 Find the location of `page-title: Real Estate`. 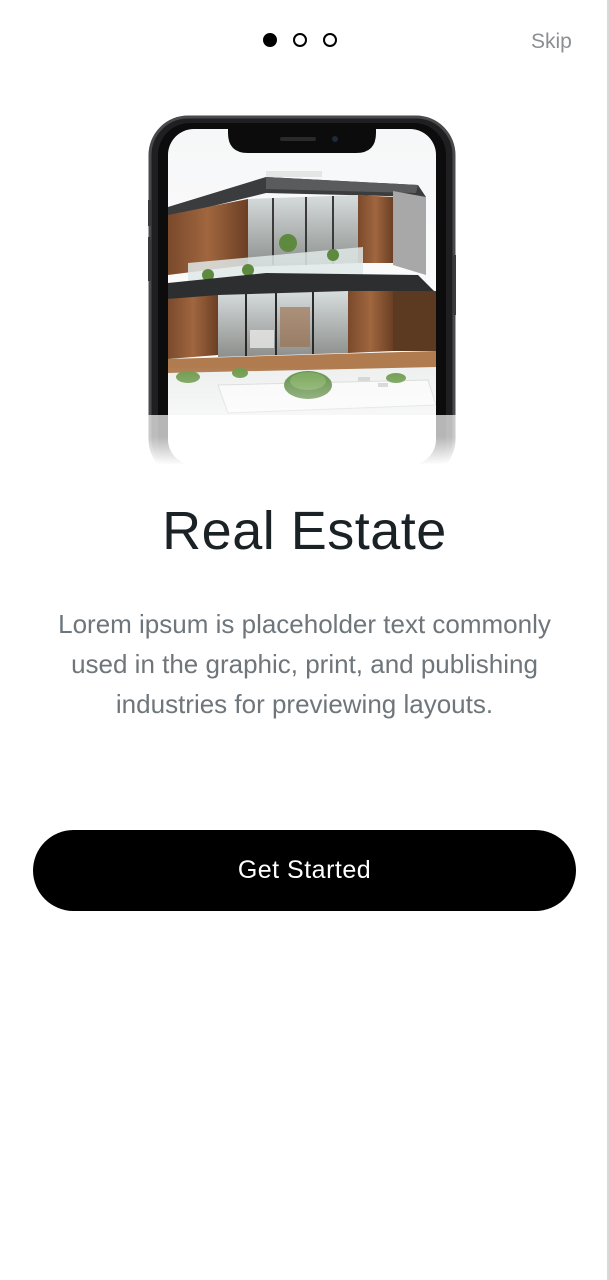

page-title: Real Estate is located at coordinates (304, 531).